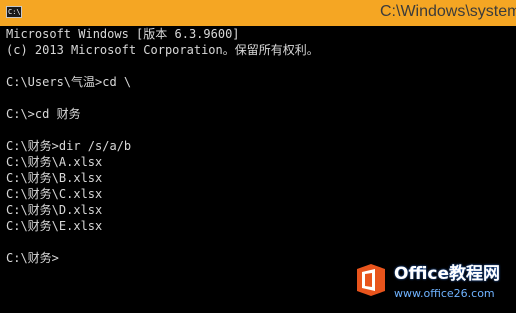  What do you see at coordinates (43, 114) in the screenshot?
I see `console-line: C:\>cd 财务` at bounding box center [43, 114].